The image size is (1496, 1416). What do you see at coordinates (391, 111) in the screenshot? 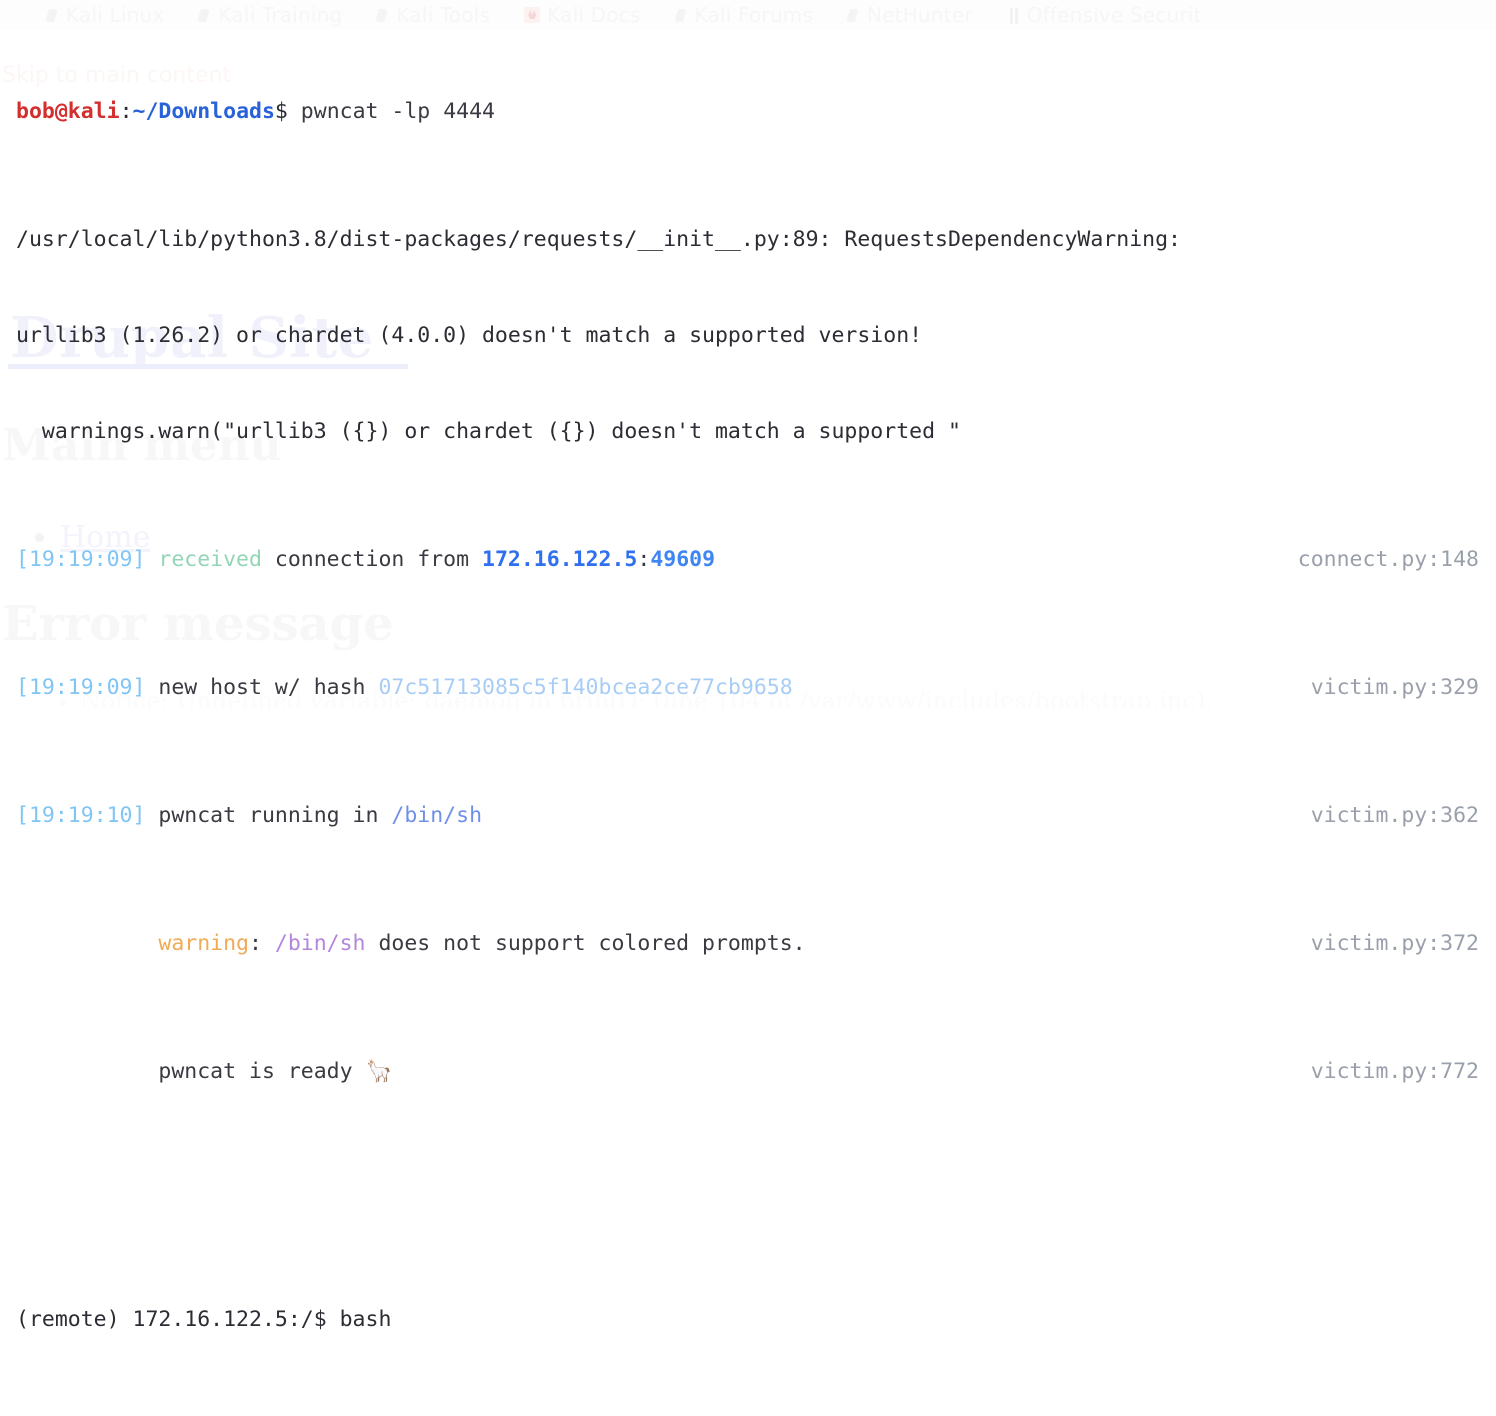
I see `terminal-command: pwncat -lp 4444` at bounding box center [391, 111].